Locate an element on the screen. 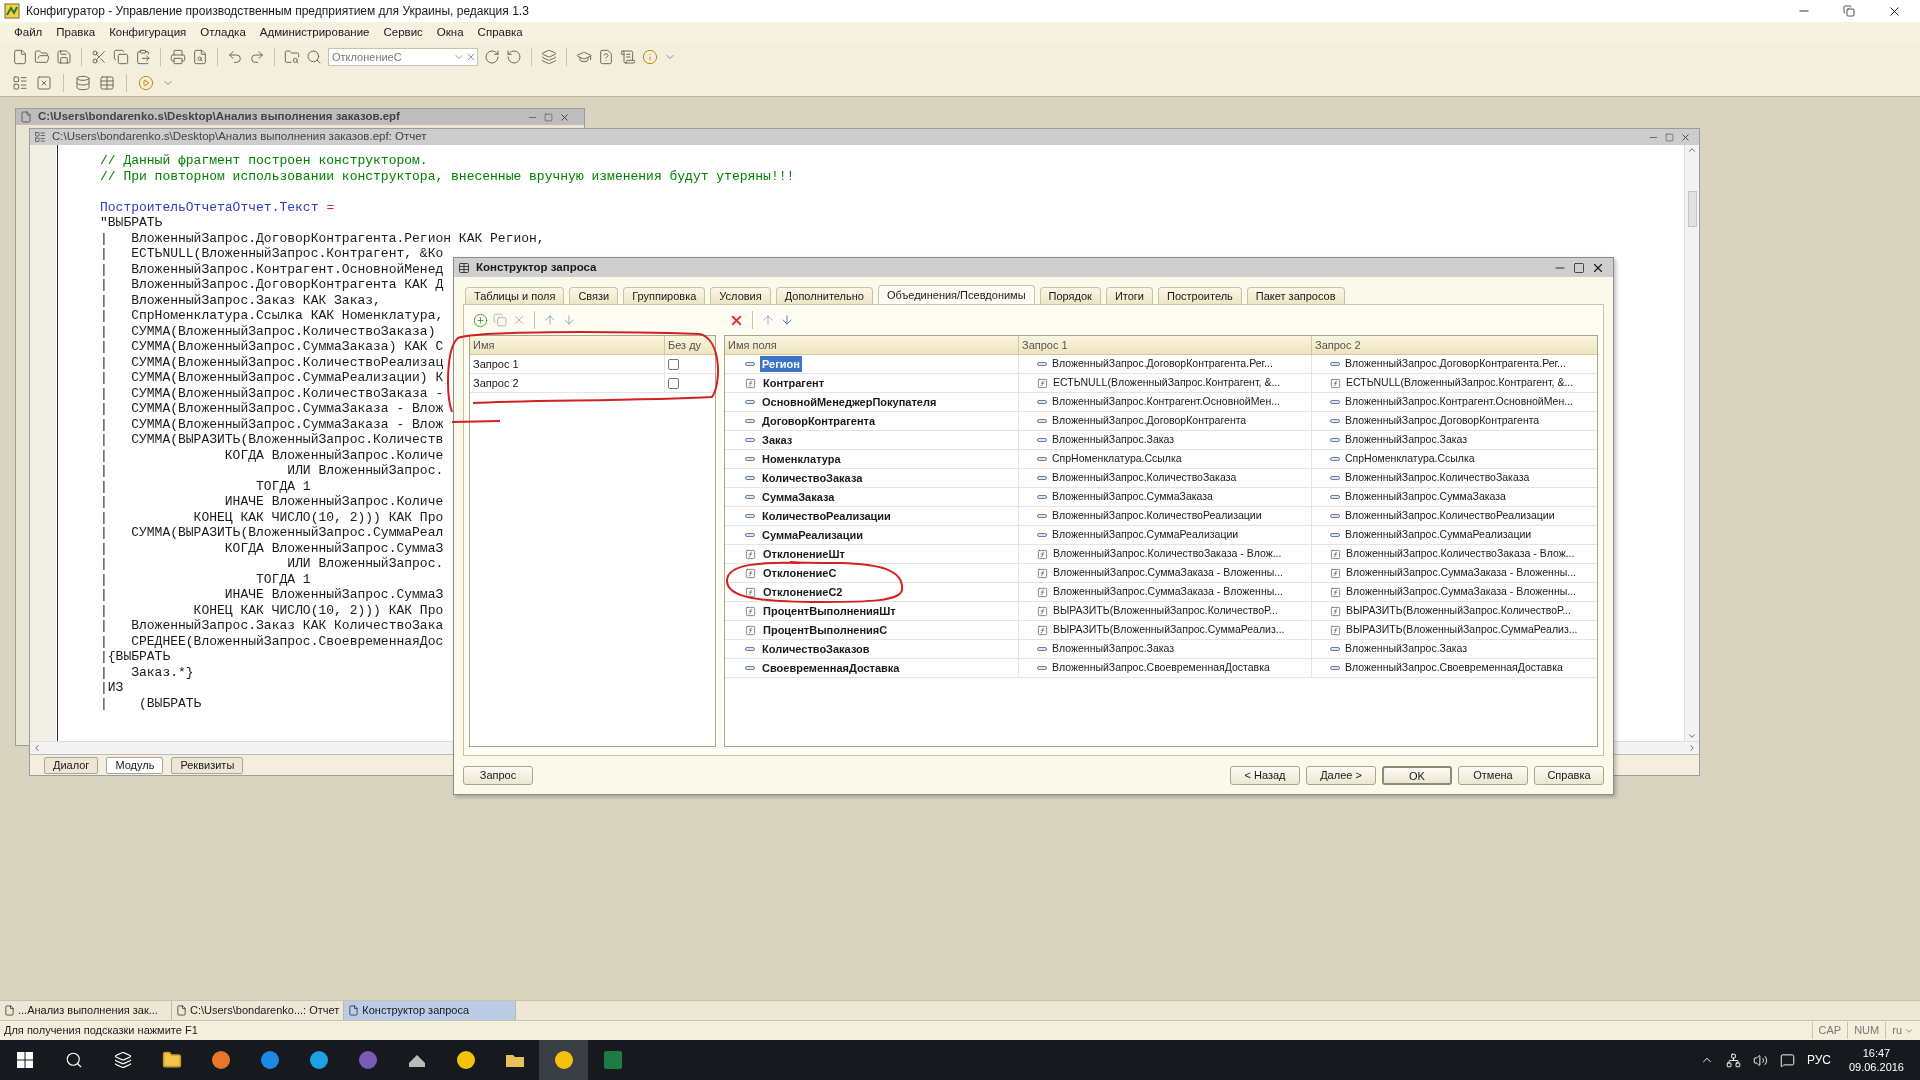  paste-icon is located at coordinates (143, 57).